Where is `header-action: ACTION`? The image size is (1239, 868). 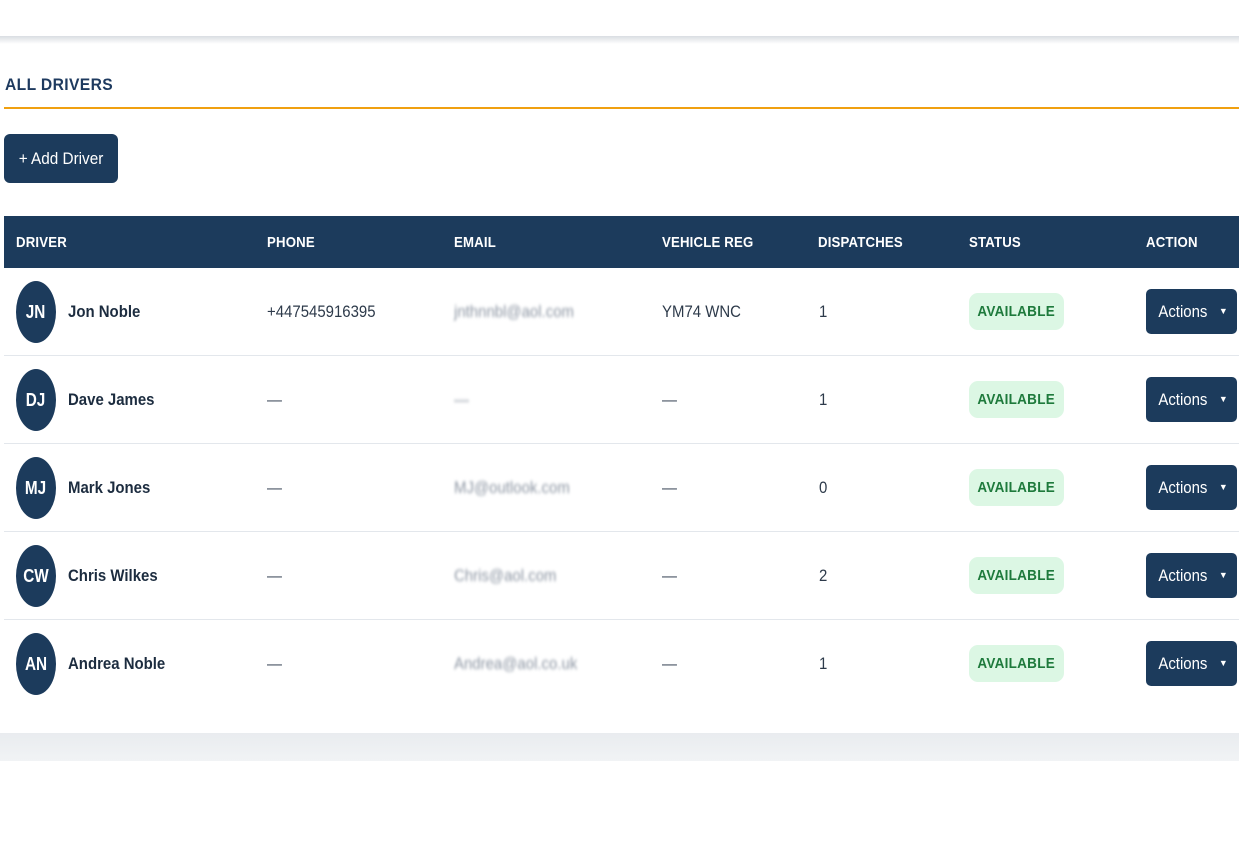 header-action: ACTION is located at coordinates (1172, 242).